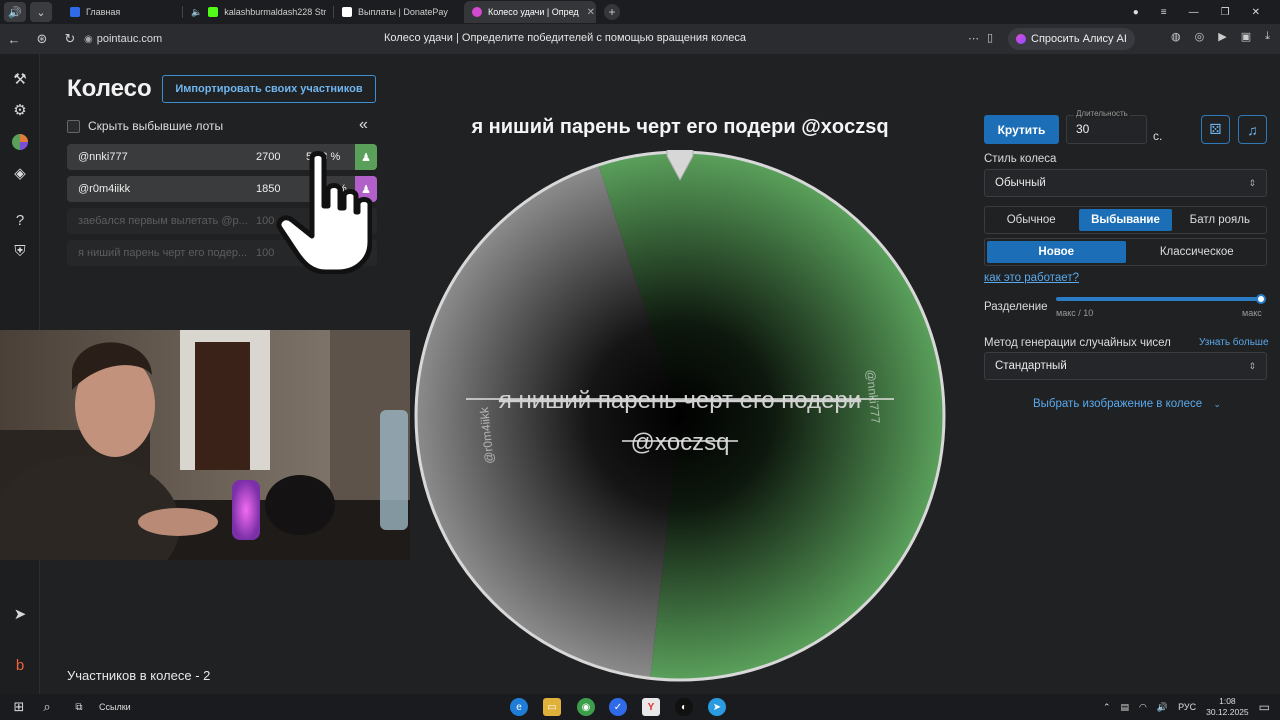 Image resolution: width=1280 pixels, height=720 pixels. Describe the element at coordinates (109, 88) in the screenshot. I see `panel-title: Колесо` at that location.